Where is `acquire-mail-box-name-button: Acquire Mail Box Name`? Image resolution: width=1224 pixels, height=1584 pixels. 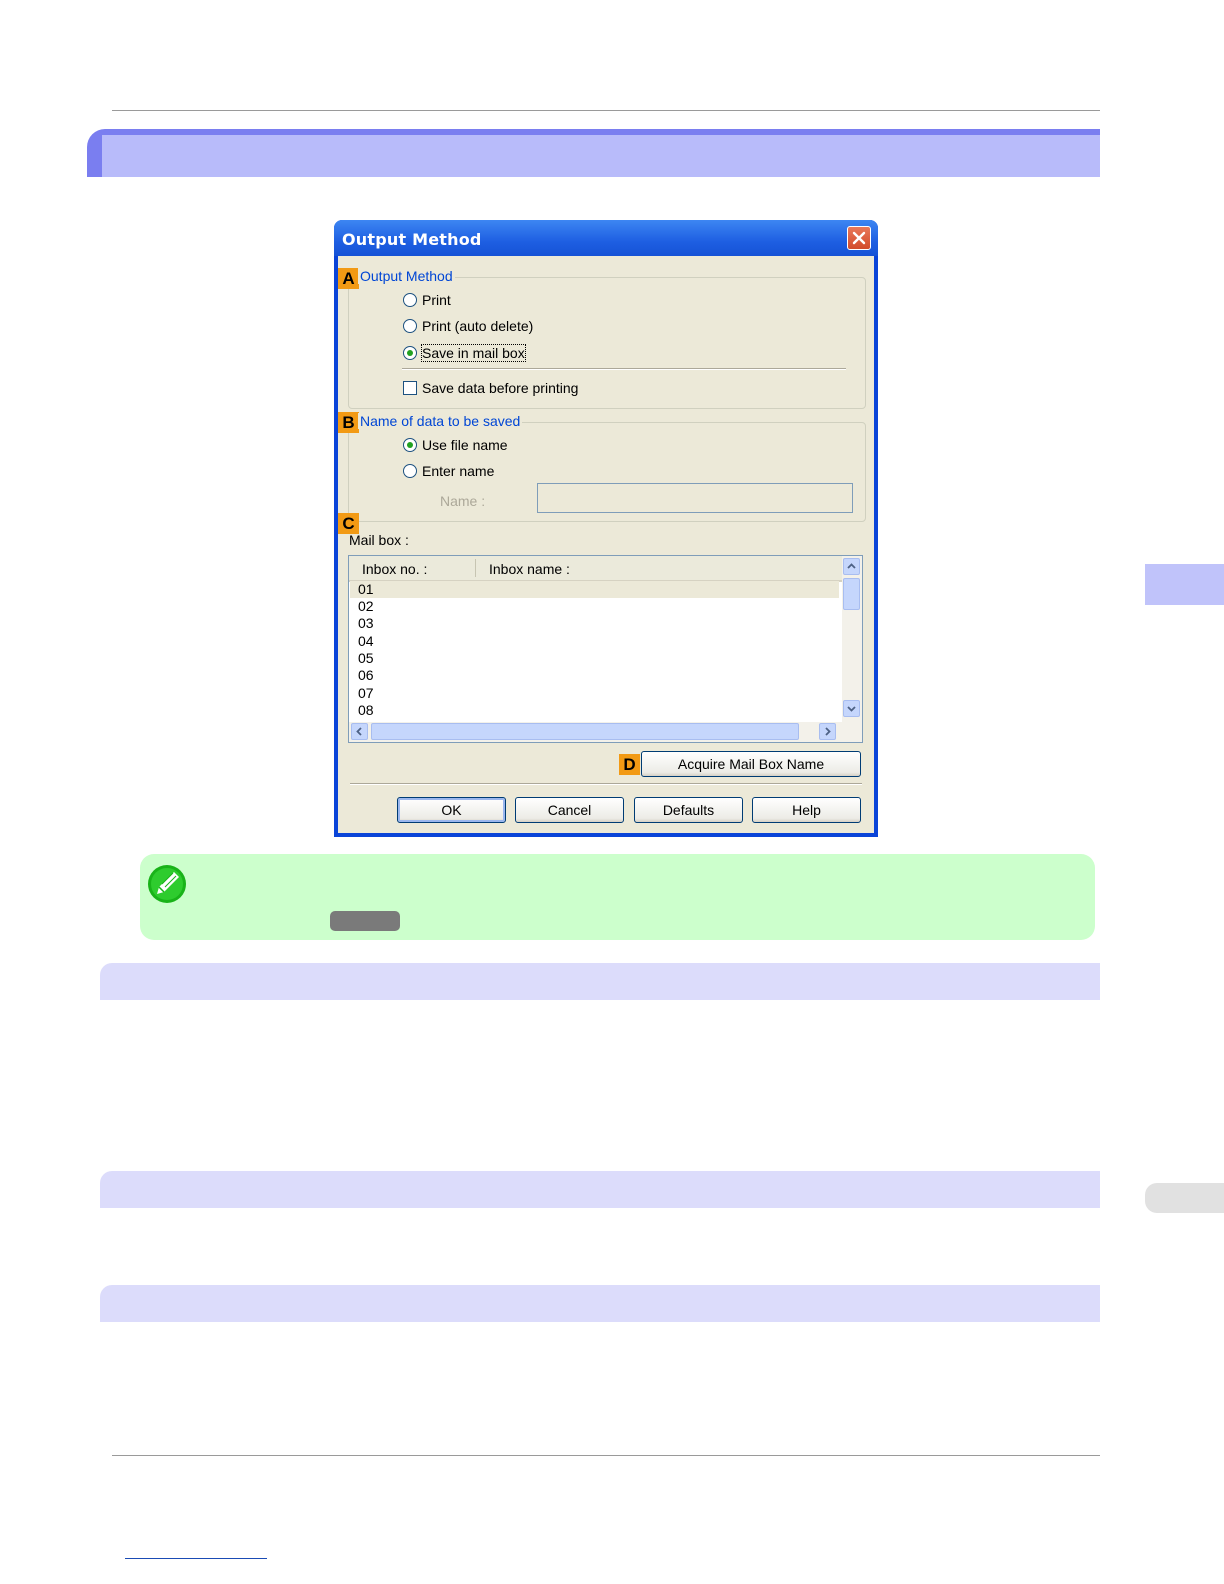
acquire-mail-box-name-button: Acquire Mail Box Name is located at coordinates (751, 764).